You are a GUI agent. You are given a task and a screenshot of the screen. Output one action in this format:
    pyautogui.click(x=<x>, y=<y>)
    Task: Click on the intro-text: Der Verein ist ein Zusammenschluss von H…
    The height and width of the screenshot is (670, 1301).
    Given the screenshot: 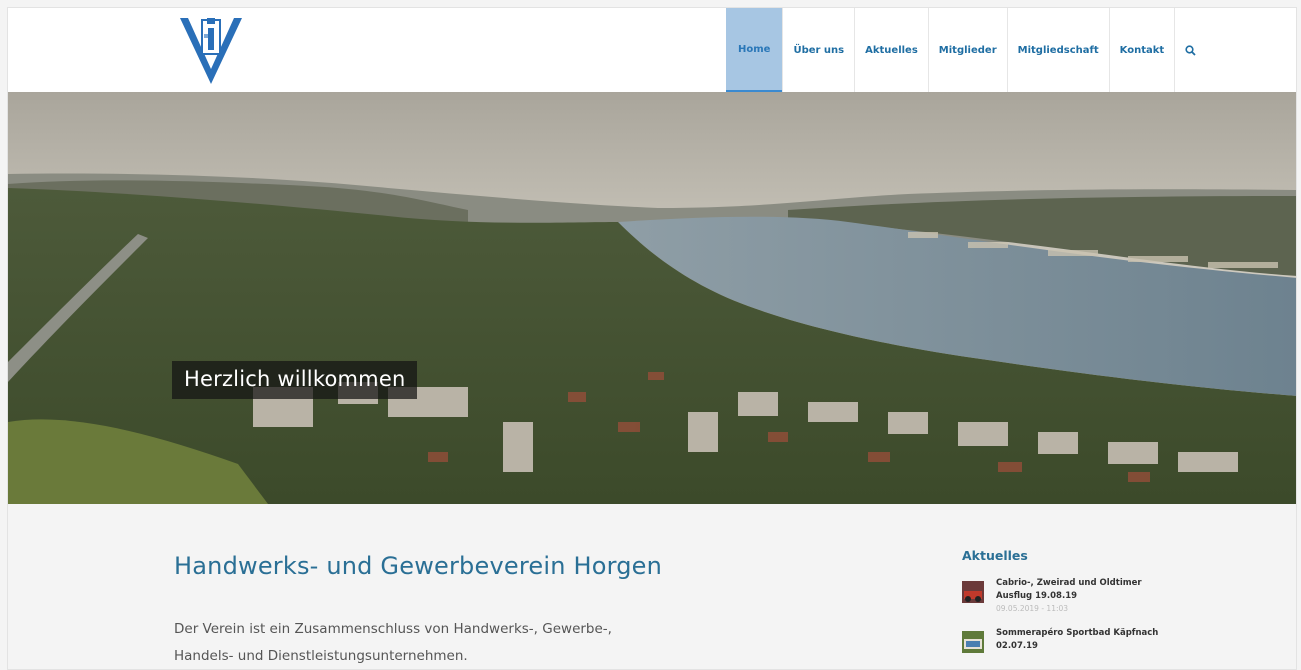 What is the action you would take?
    pyautogui.click(x=454, y=642)
    